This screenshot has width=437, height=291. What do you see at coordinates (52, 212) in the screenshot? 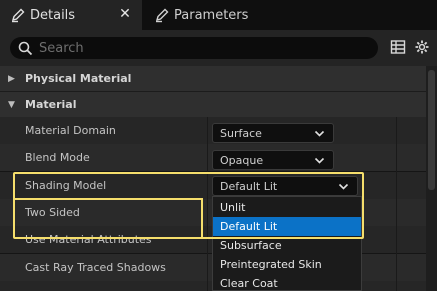
I see `property-label: Two Sided` at bounding box center [52, 212].